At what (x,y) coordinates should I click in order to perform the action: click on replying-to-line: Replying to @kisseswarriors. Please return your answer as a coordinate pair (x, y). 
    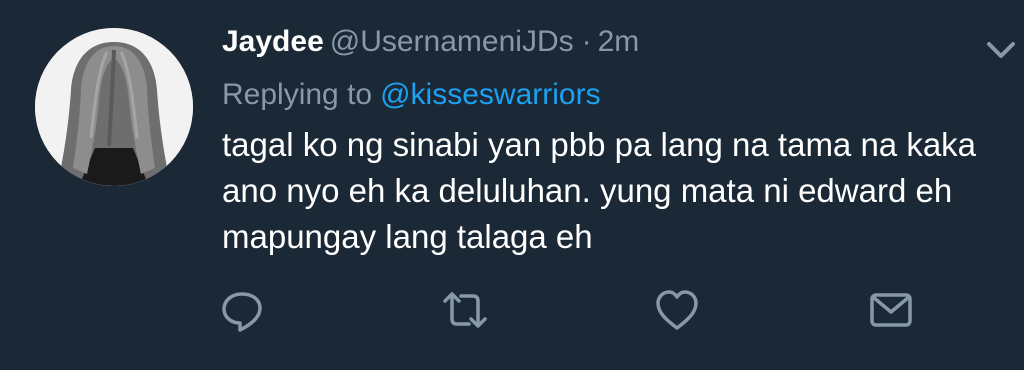
    Looking at the image, I should click on (411, 95).